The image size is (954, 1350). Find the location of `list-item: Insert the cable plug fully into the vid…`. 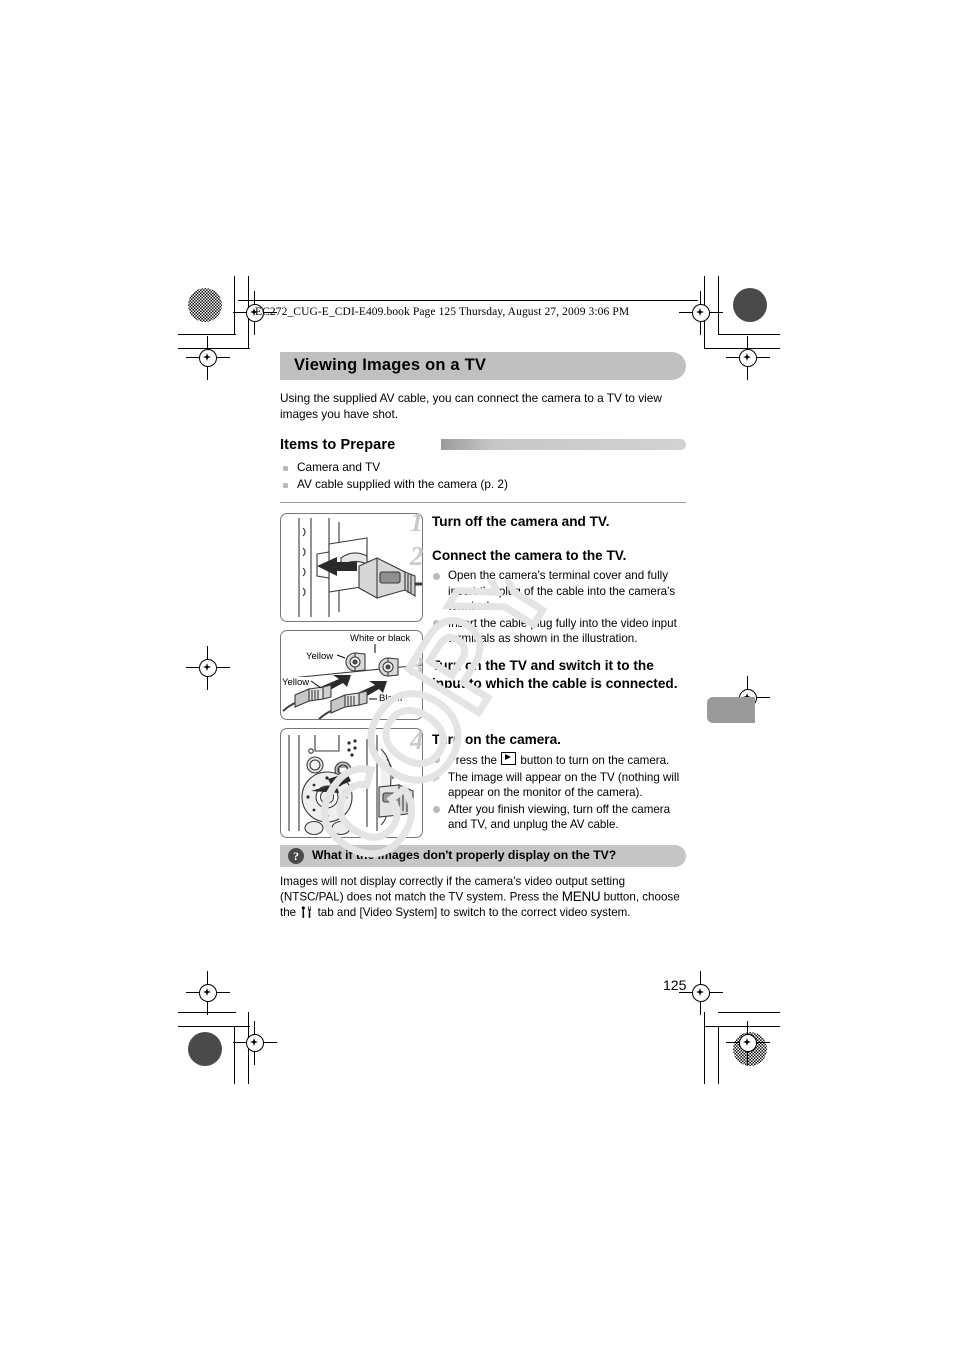

list-item: Insert the cable plug fully into the vid… is located at coordinates (559, 631).